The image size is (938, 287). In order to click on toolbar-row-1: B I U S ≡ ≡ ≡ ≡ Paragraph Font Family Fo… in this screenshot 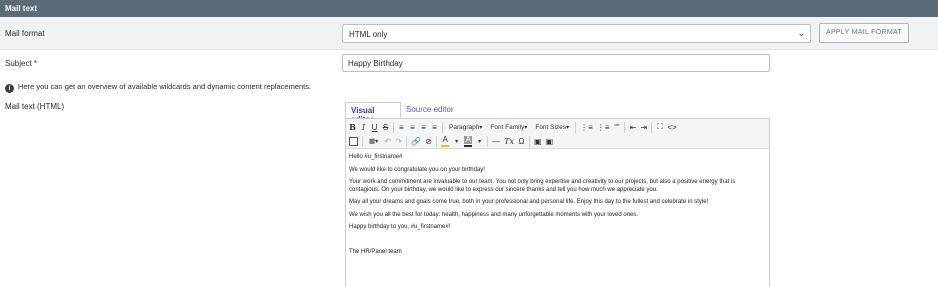, I will do `click(513, 127)`.